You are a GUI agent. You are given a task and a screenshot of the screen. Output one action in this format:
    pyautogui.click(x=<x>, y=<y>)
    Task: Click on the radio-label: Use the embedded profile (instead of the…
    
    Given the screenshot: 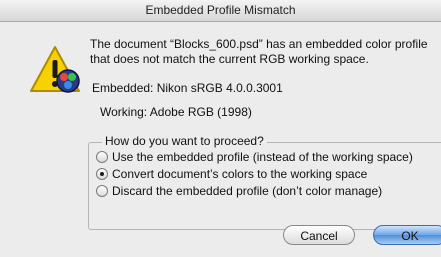 What is the action you would take?
    pyautogui.click(x=262, y=157)
    